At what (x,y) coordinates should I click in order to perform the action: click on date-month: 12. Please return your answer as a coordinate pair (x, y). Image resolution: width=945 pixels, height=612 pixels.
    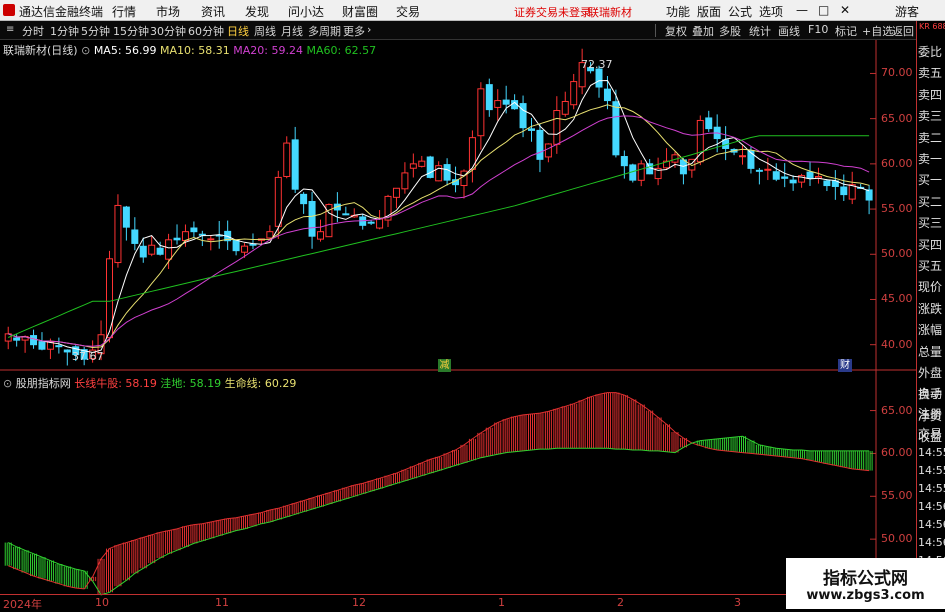
    Looking at the image, I should click on (359, 602).